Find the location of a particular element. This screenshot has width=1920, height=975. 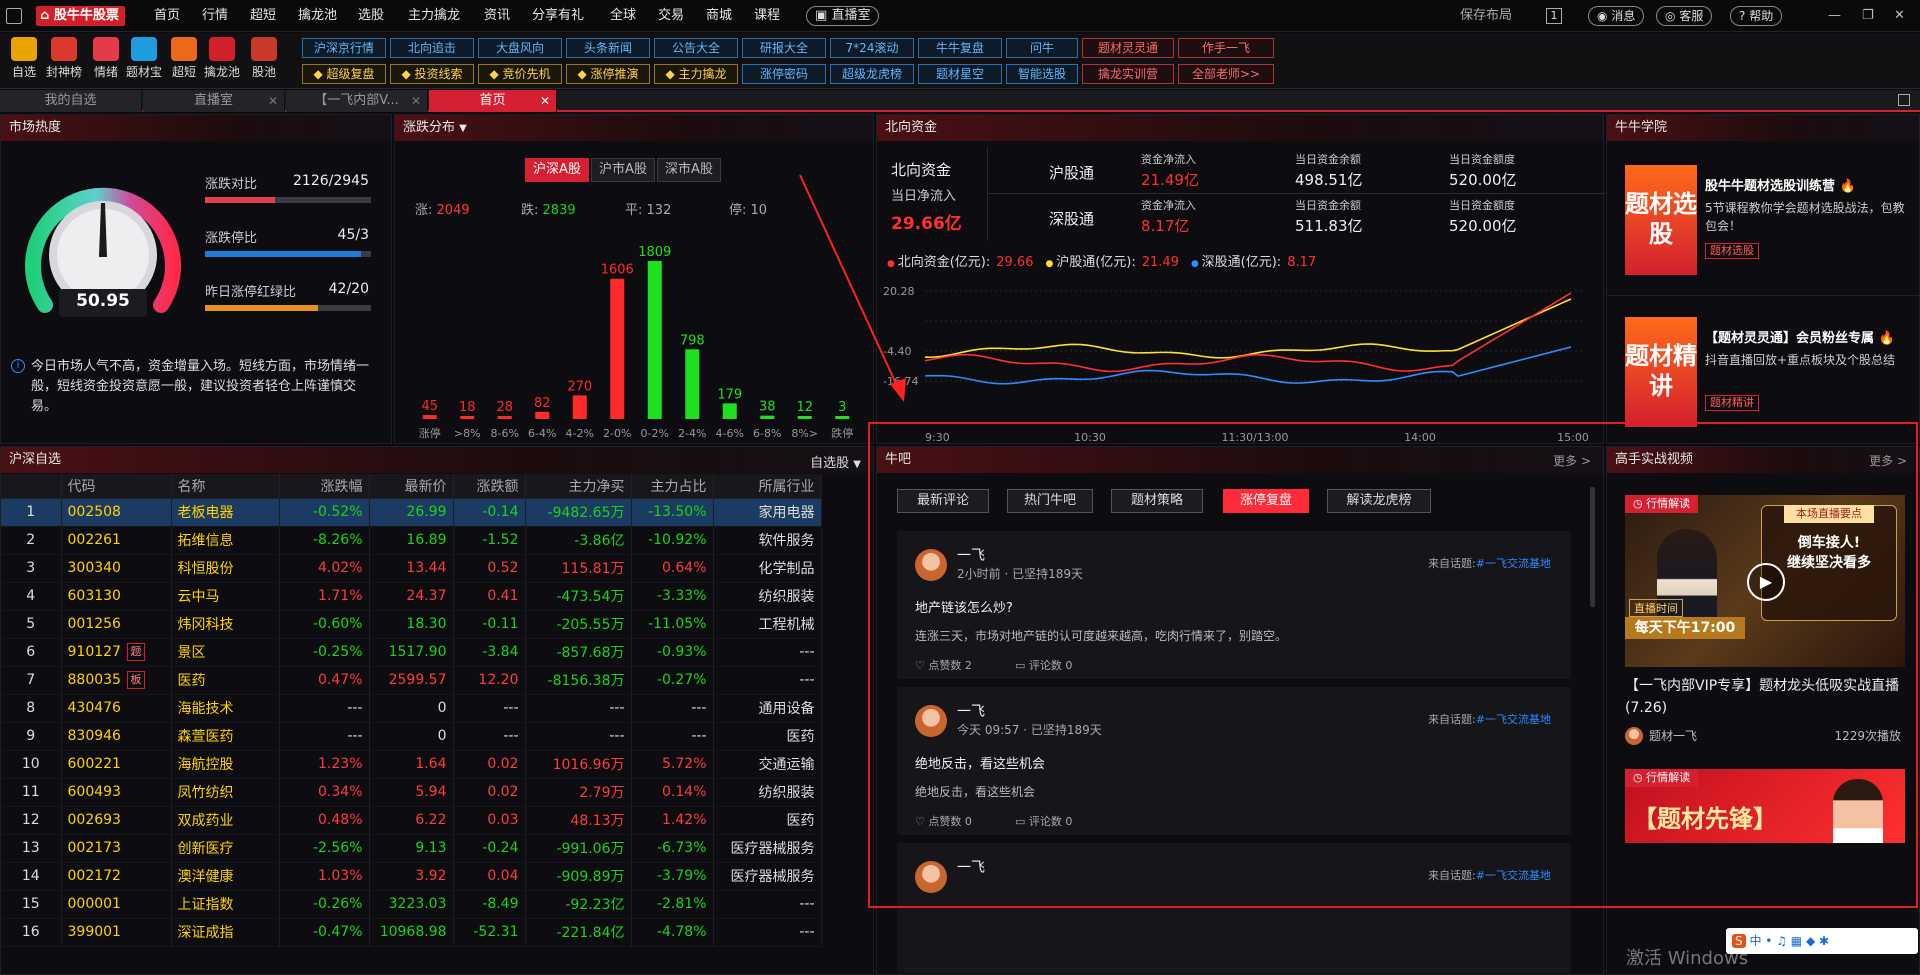

tool-0: 自选 is located at coordinates (24, 58).